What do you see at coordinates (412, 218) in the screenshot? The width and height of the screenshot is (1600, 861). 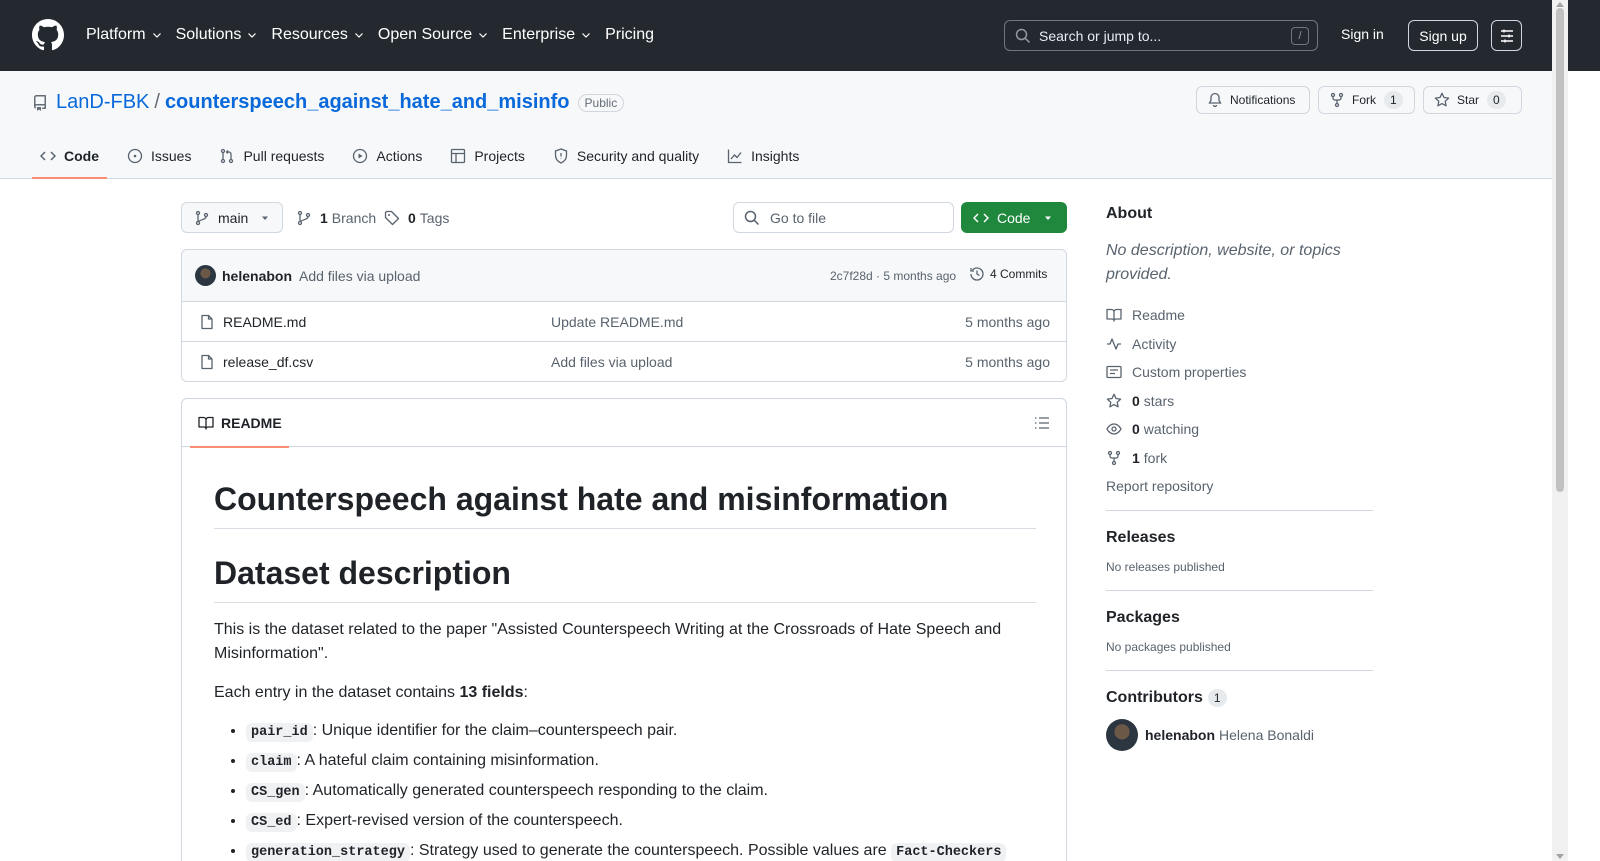 I see `tag-count: 0` at bounding box center [412, 218].